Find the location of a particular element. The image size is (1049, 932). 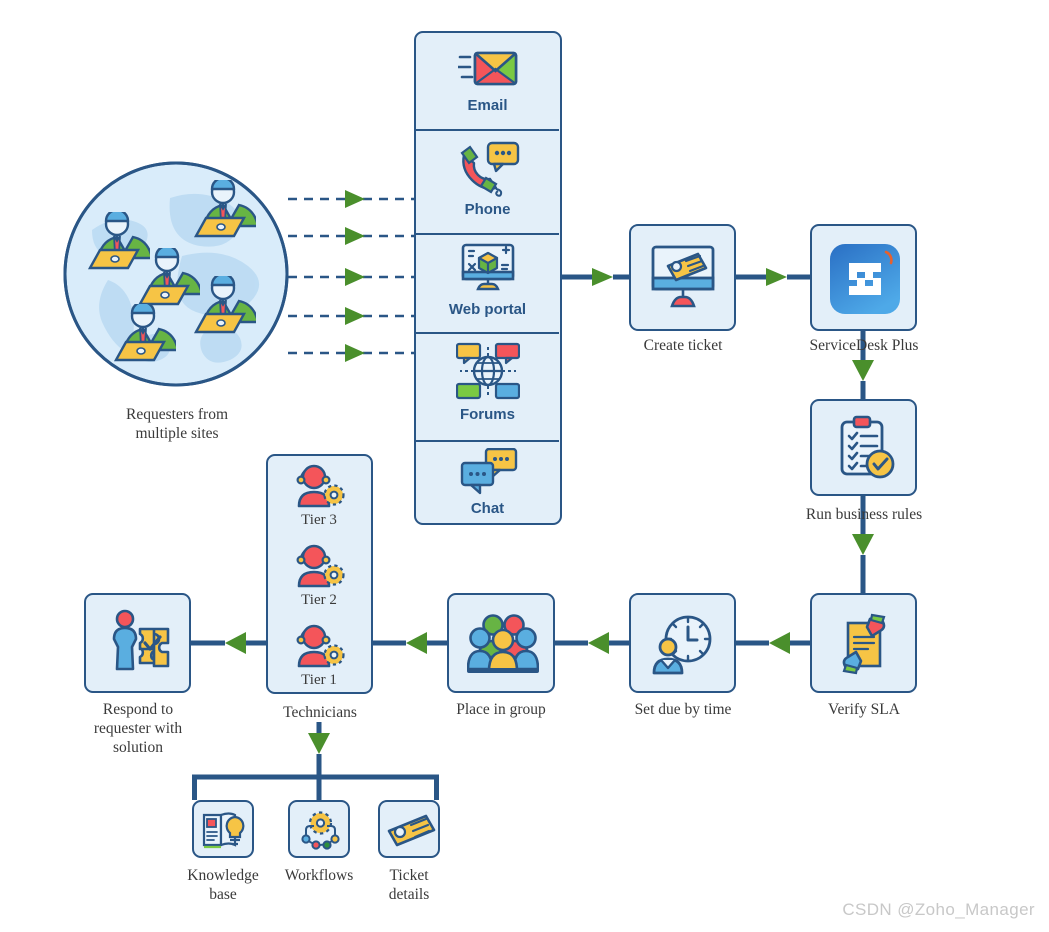

create-ticket-label: Create ticket is located at coordinates (683, 345).